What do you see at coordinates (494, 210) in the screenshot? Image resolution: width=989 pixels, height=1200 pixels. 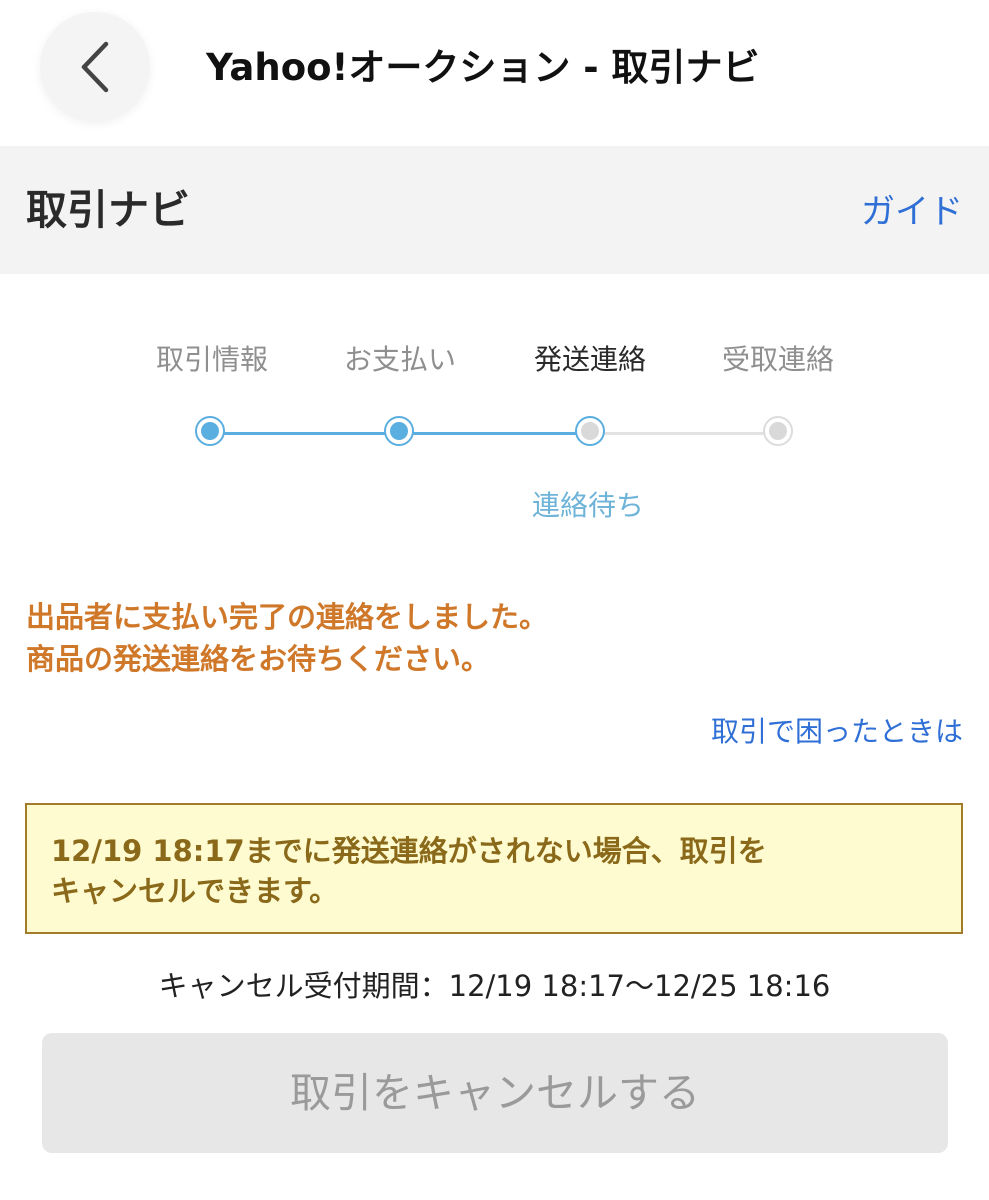 I see `section-header: 取引ナビ ガイド` at bounding box center [494, 210].